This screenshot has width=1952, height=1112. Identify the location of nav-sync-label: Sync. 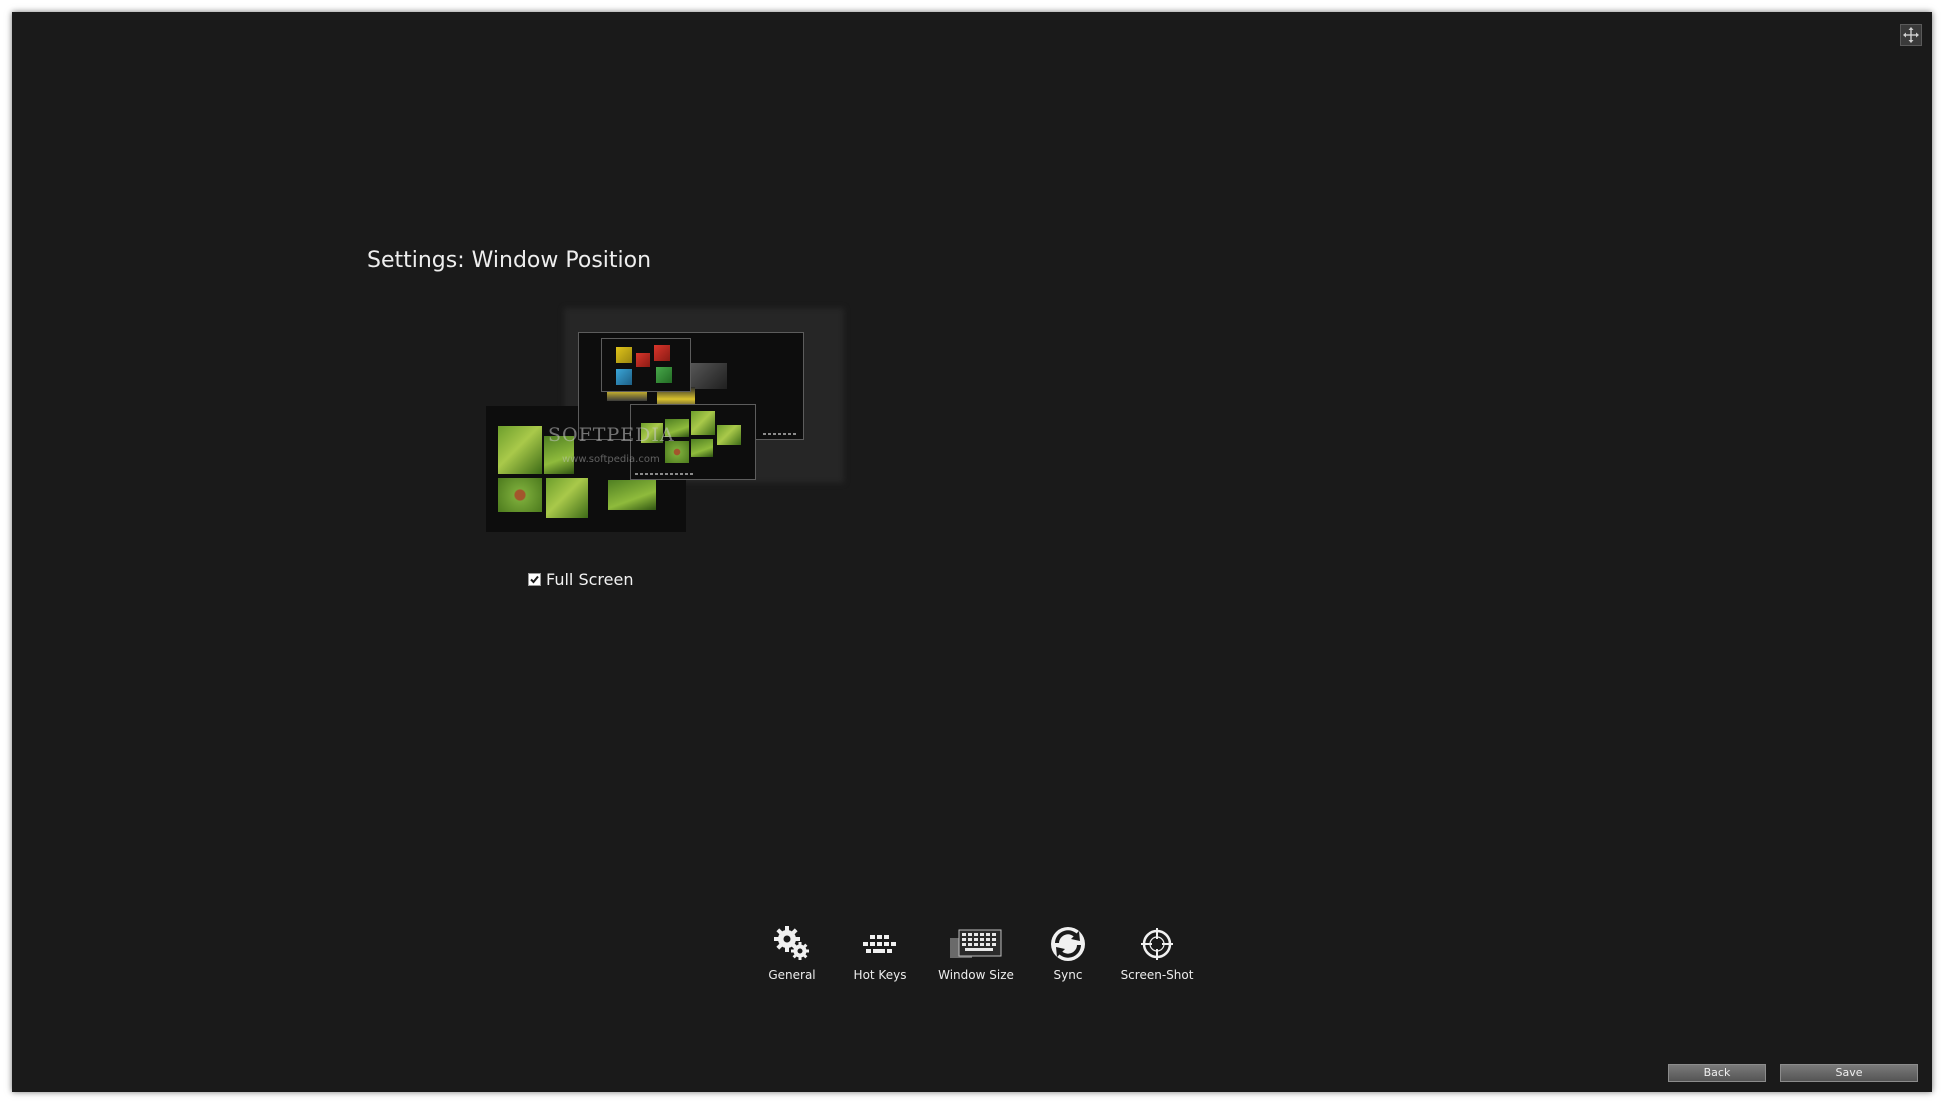
(1068, 975).